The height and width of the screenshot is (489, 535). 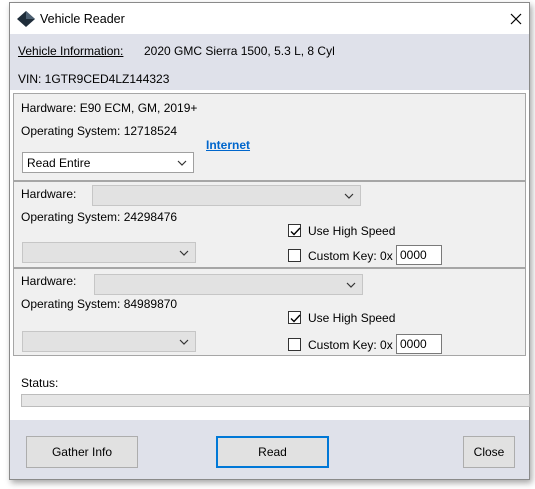 I want to click on internet-link: Internet, so click(x=228, y=145).